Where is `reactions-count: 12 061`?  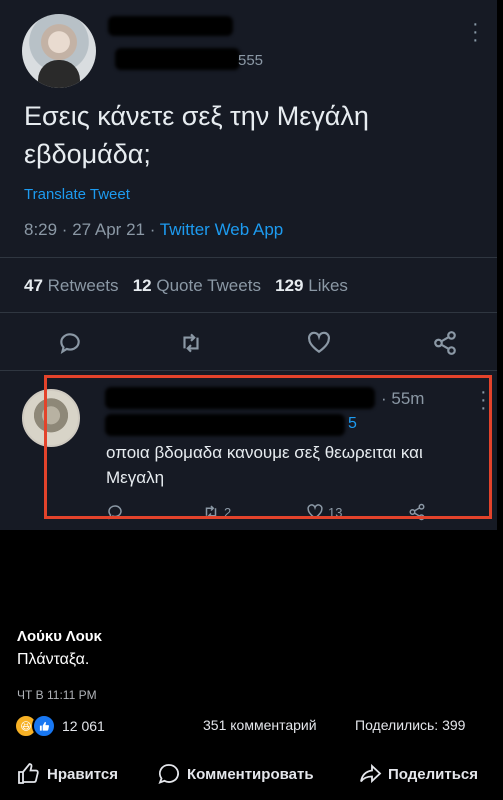 reactions-count: 12 061 is located at coordinates (83, 726).